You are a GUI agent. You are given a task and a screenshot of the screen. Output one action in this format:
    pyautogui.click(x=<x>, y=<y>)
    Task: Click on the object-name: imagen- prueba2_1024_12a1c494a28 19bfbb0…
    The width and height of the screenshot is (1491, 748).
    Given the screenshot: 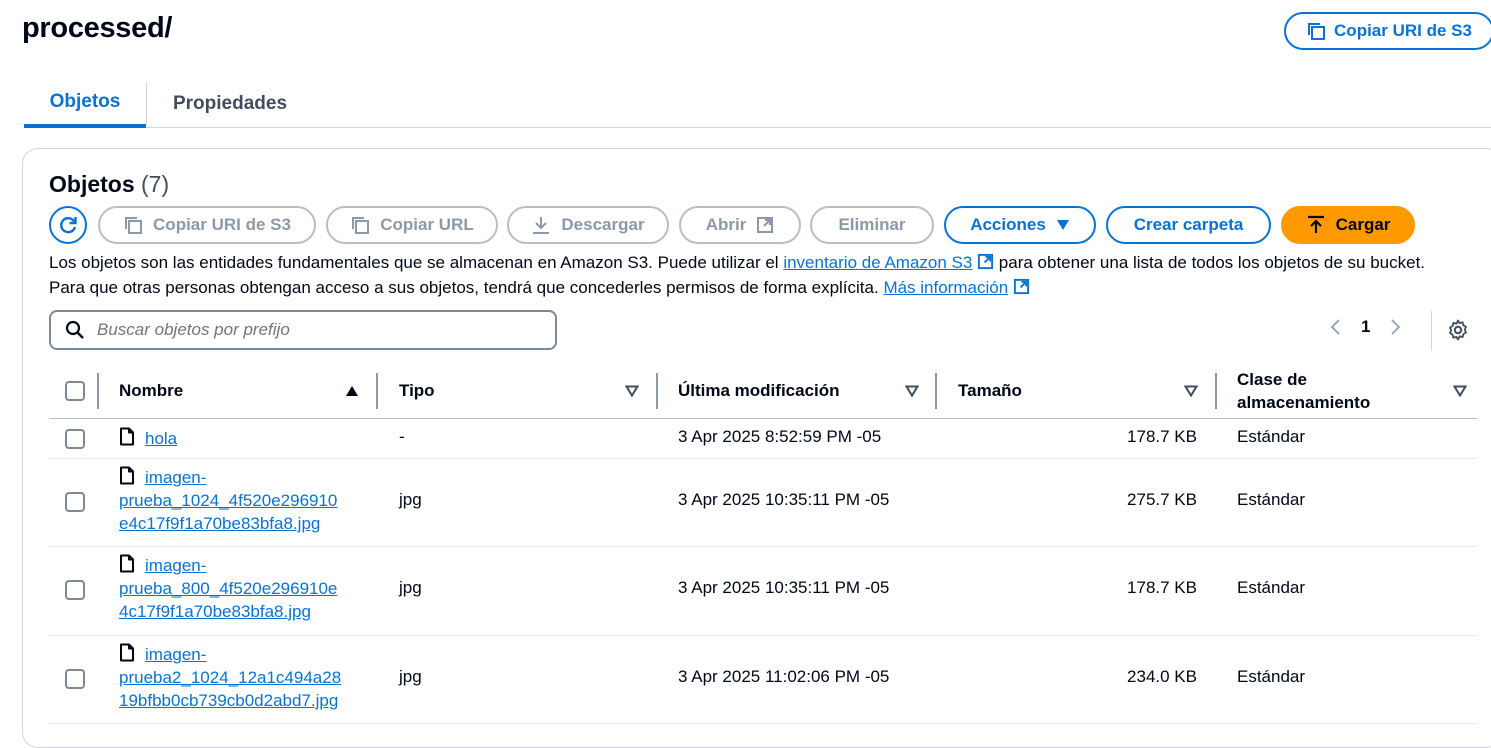 What is the action you would take?
    pyautogui.click(x=230, y=677)
    